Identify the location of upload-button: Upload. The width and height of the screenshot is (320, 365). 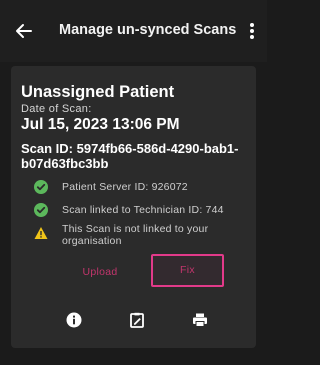
(100, 272).